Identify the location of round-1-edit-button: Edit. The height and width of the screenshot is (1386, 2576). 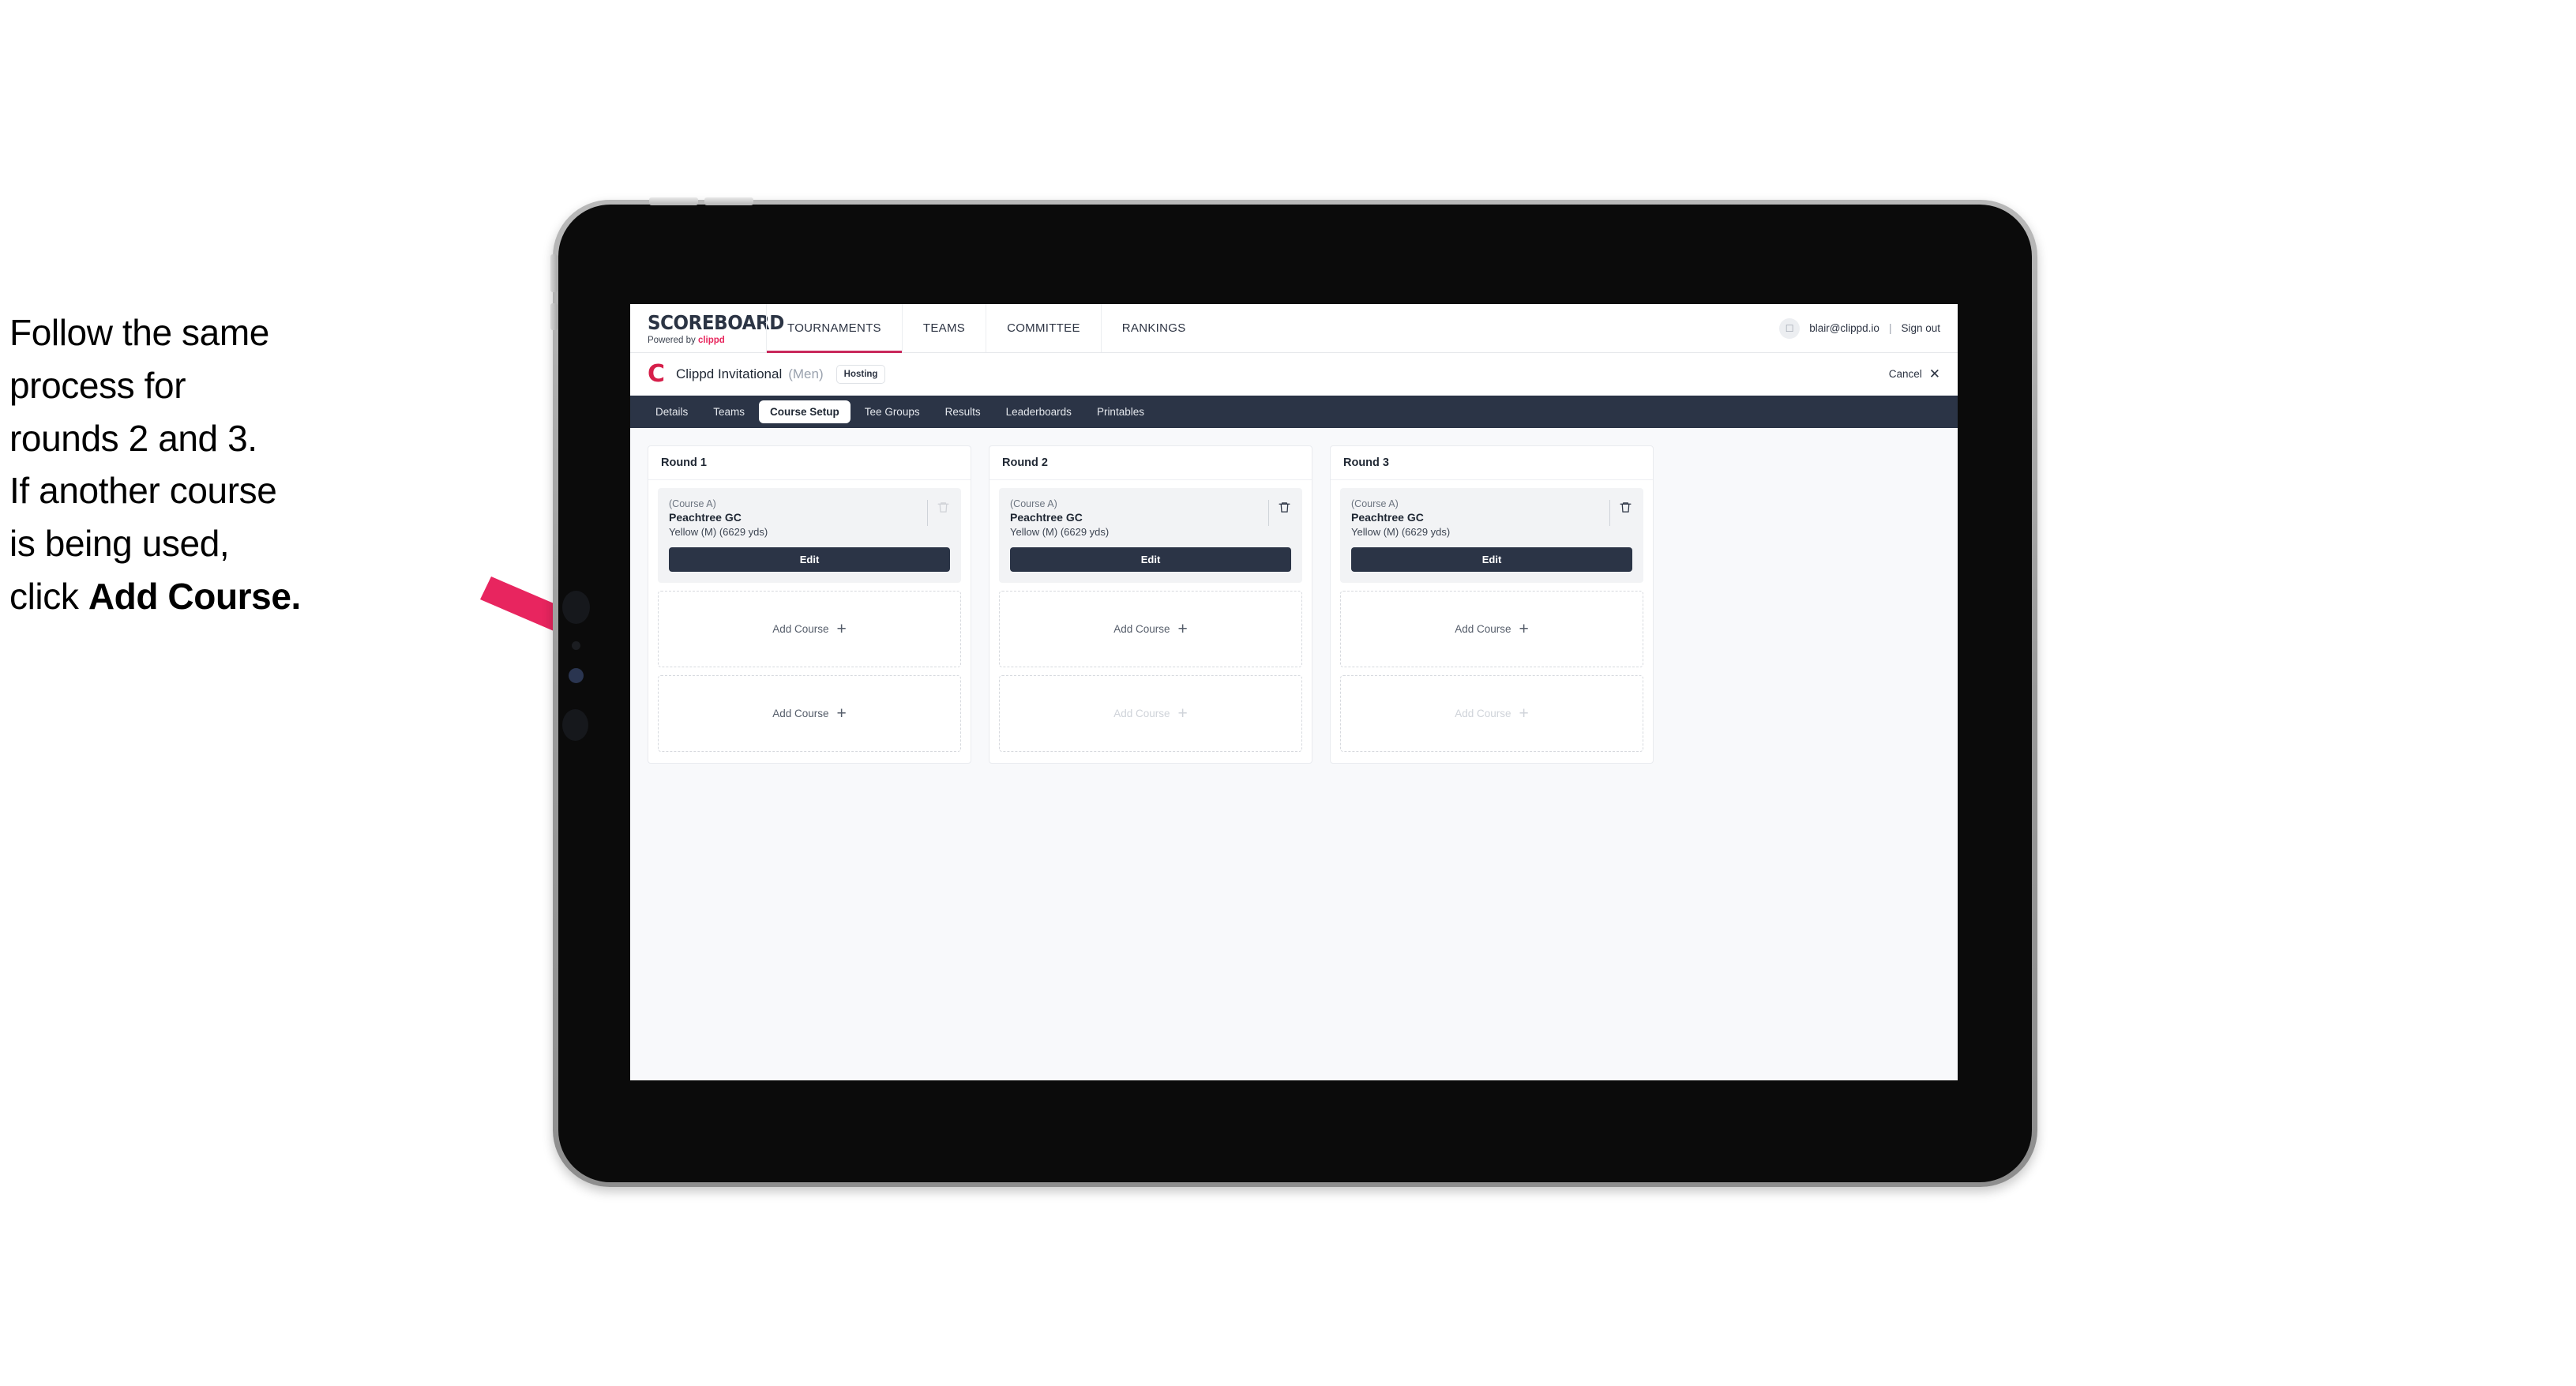
(809, 559).